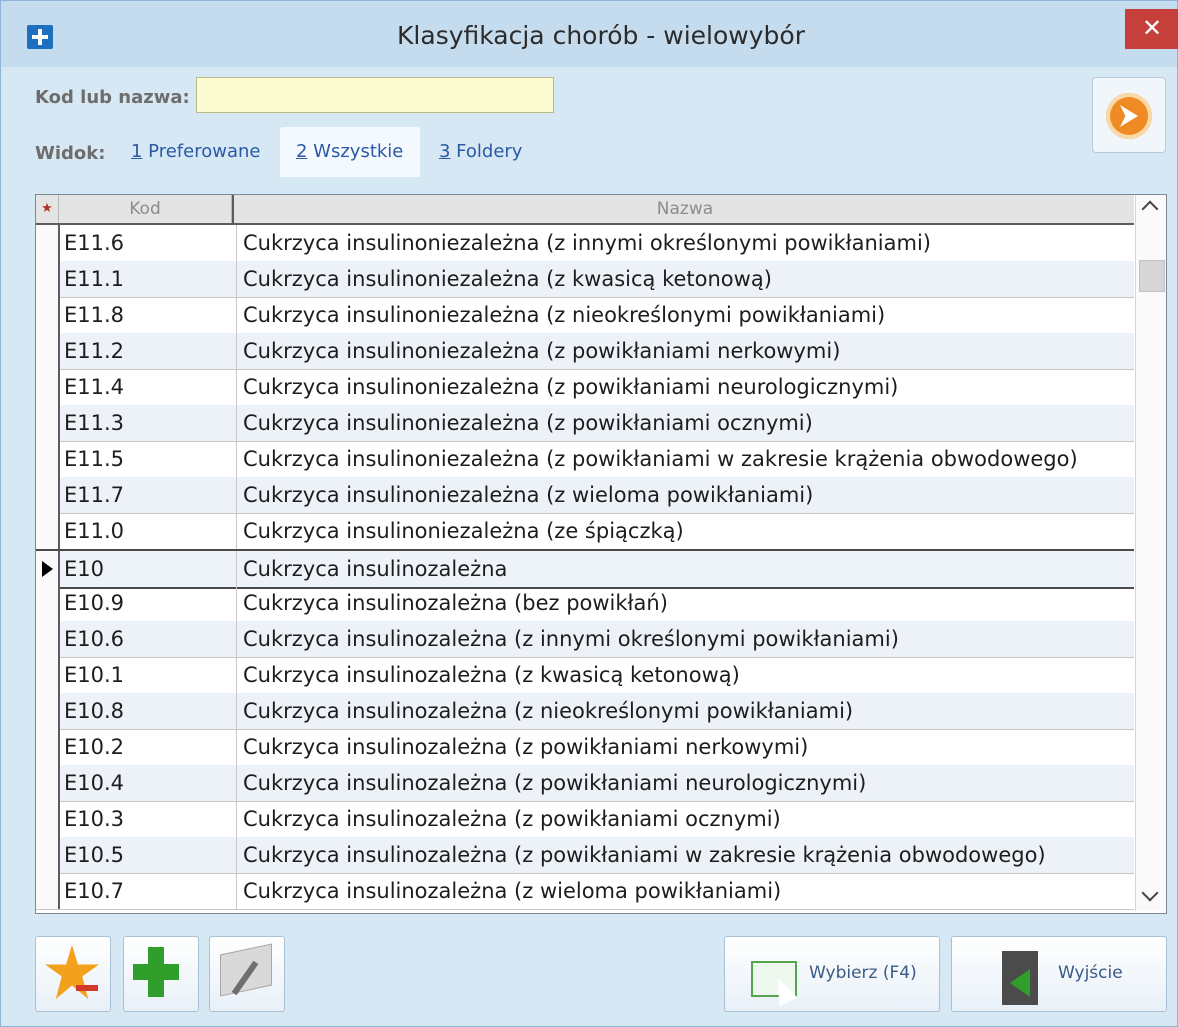  Describe the element at coordinates (94, 459) in the screenshot. I see `cell-code: E11.5` at that location.